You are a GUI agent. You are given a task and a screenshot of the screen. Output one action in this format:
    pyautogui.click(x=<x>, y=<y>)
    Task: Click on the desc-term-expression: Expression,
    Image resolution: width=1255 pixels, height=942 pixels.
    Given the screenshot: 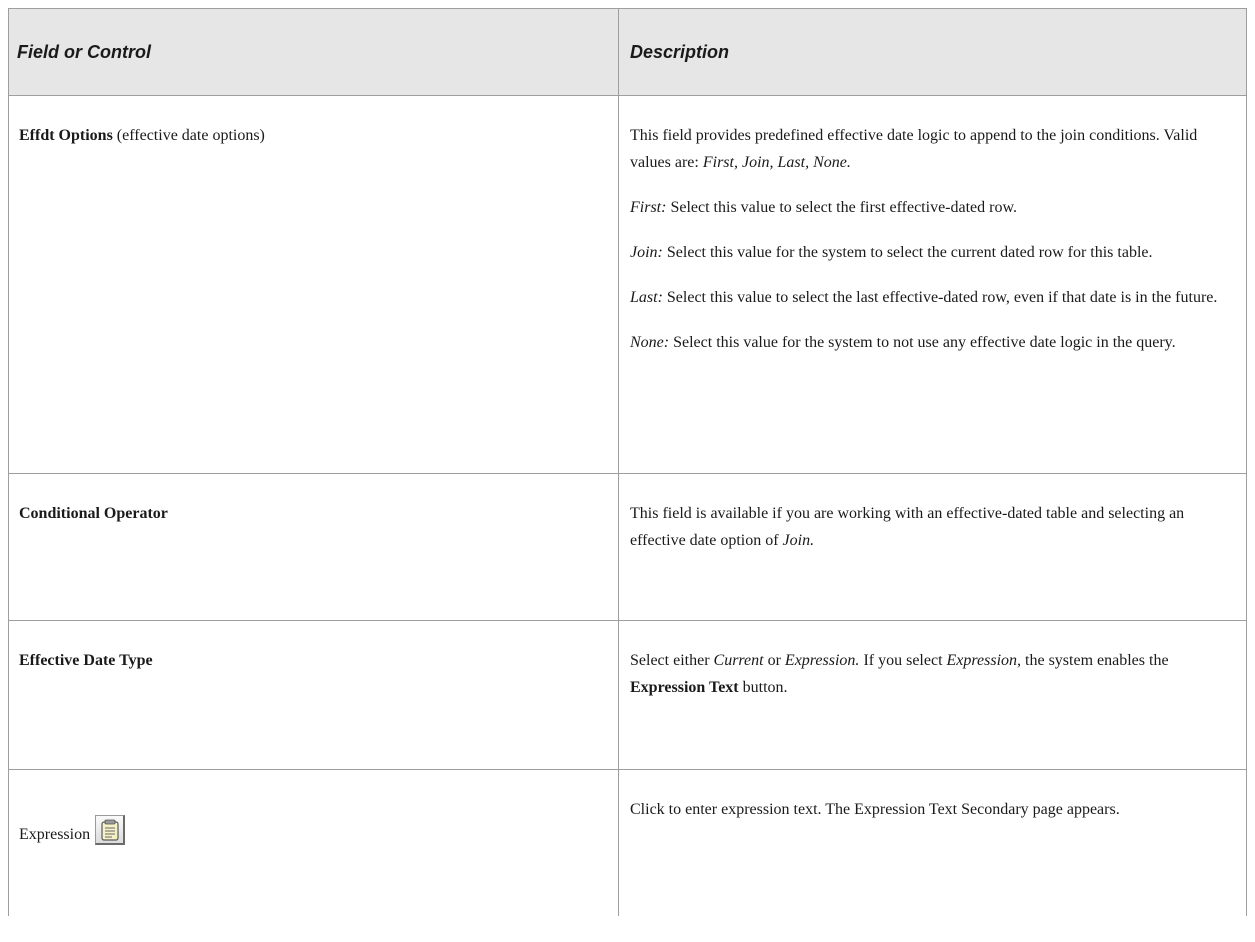 What is the action you would take?
    pyautogui.click(x=984, y=660)
    